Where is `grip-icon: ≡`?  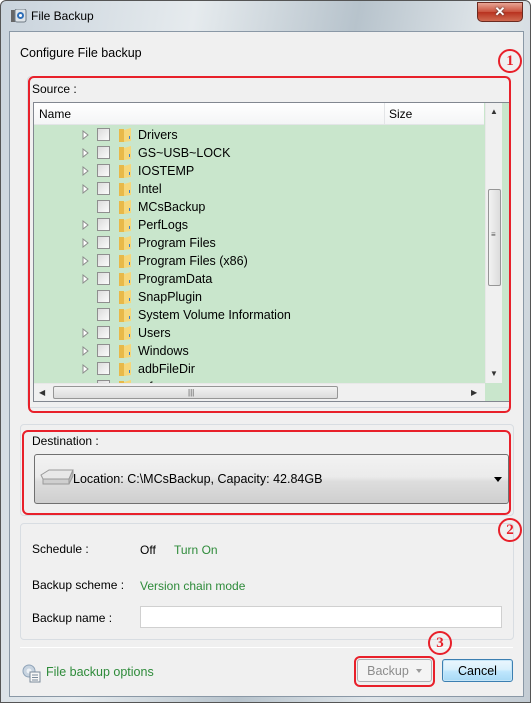 grip-icon: ≡ is located at coordinates (493, 234).